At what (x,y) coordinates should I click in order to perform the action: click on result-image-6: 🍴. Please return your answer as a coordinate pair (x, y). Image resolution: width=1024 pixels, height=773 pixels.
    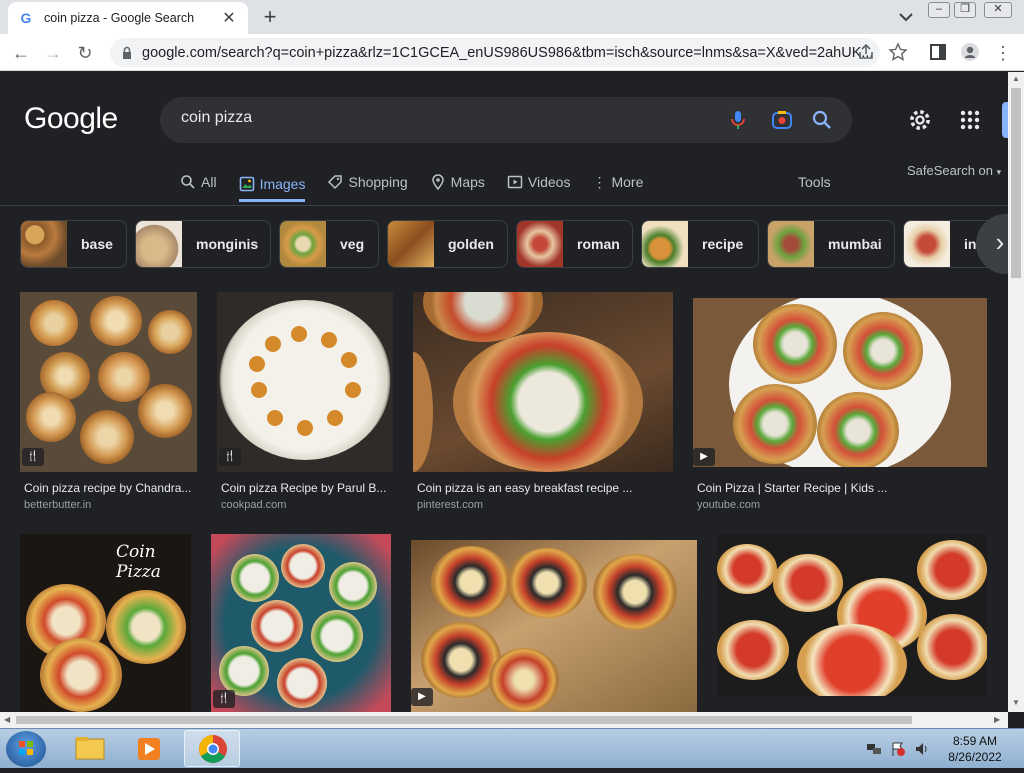
    Looking at the image, I should click on (301, 623).